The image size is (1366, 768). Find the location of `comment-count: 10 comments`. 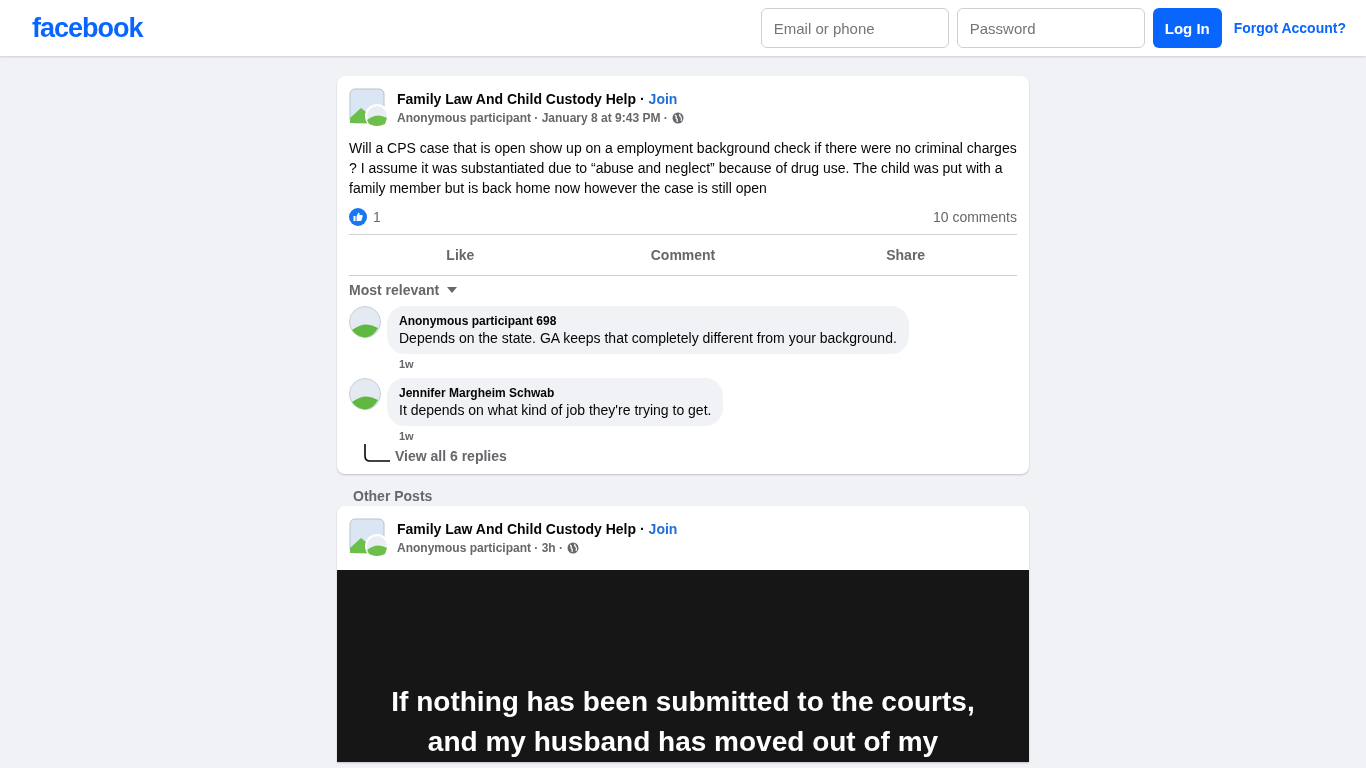

comment-count: 10 comments is located at coordinates (974, 217).